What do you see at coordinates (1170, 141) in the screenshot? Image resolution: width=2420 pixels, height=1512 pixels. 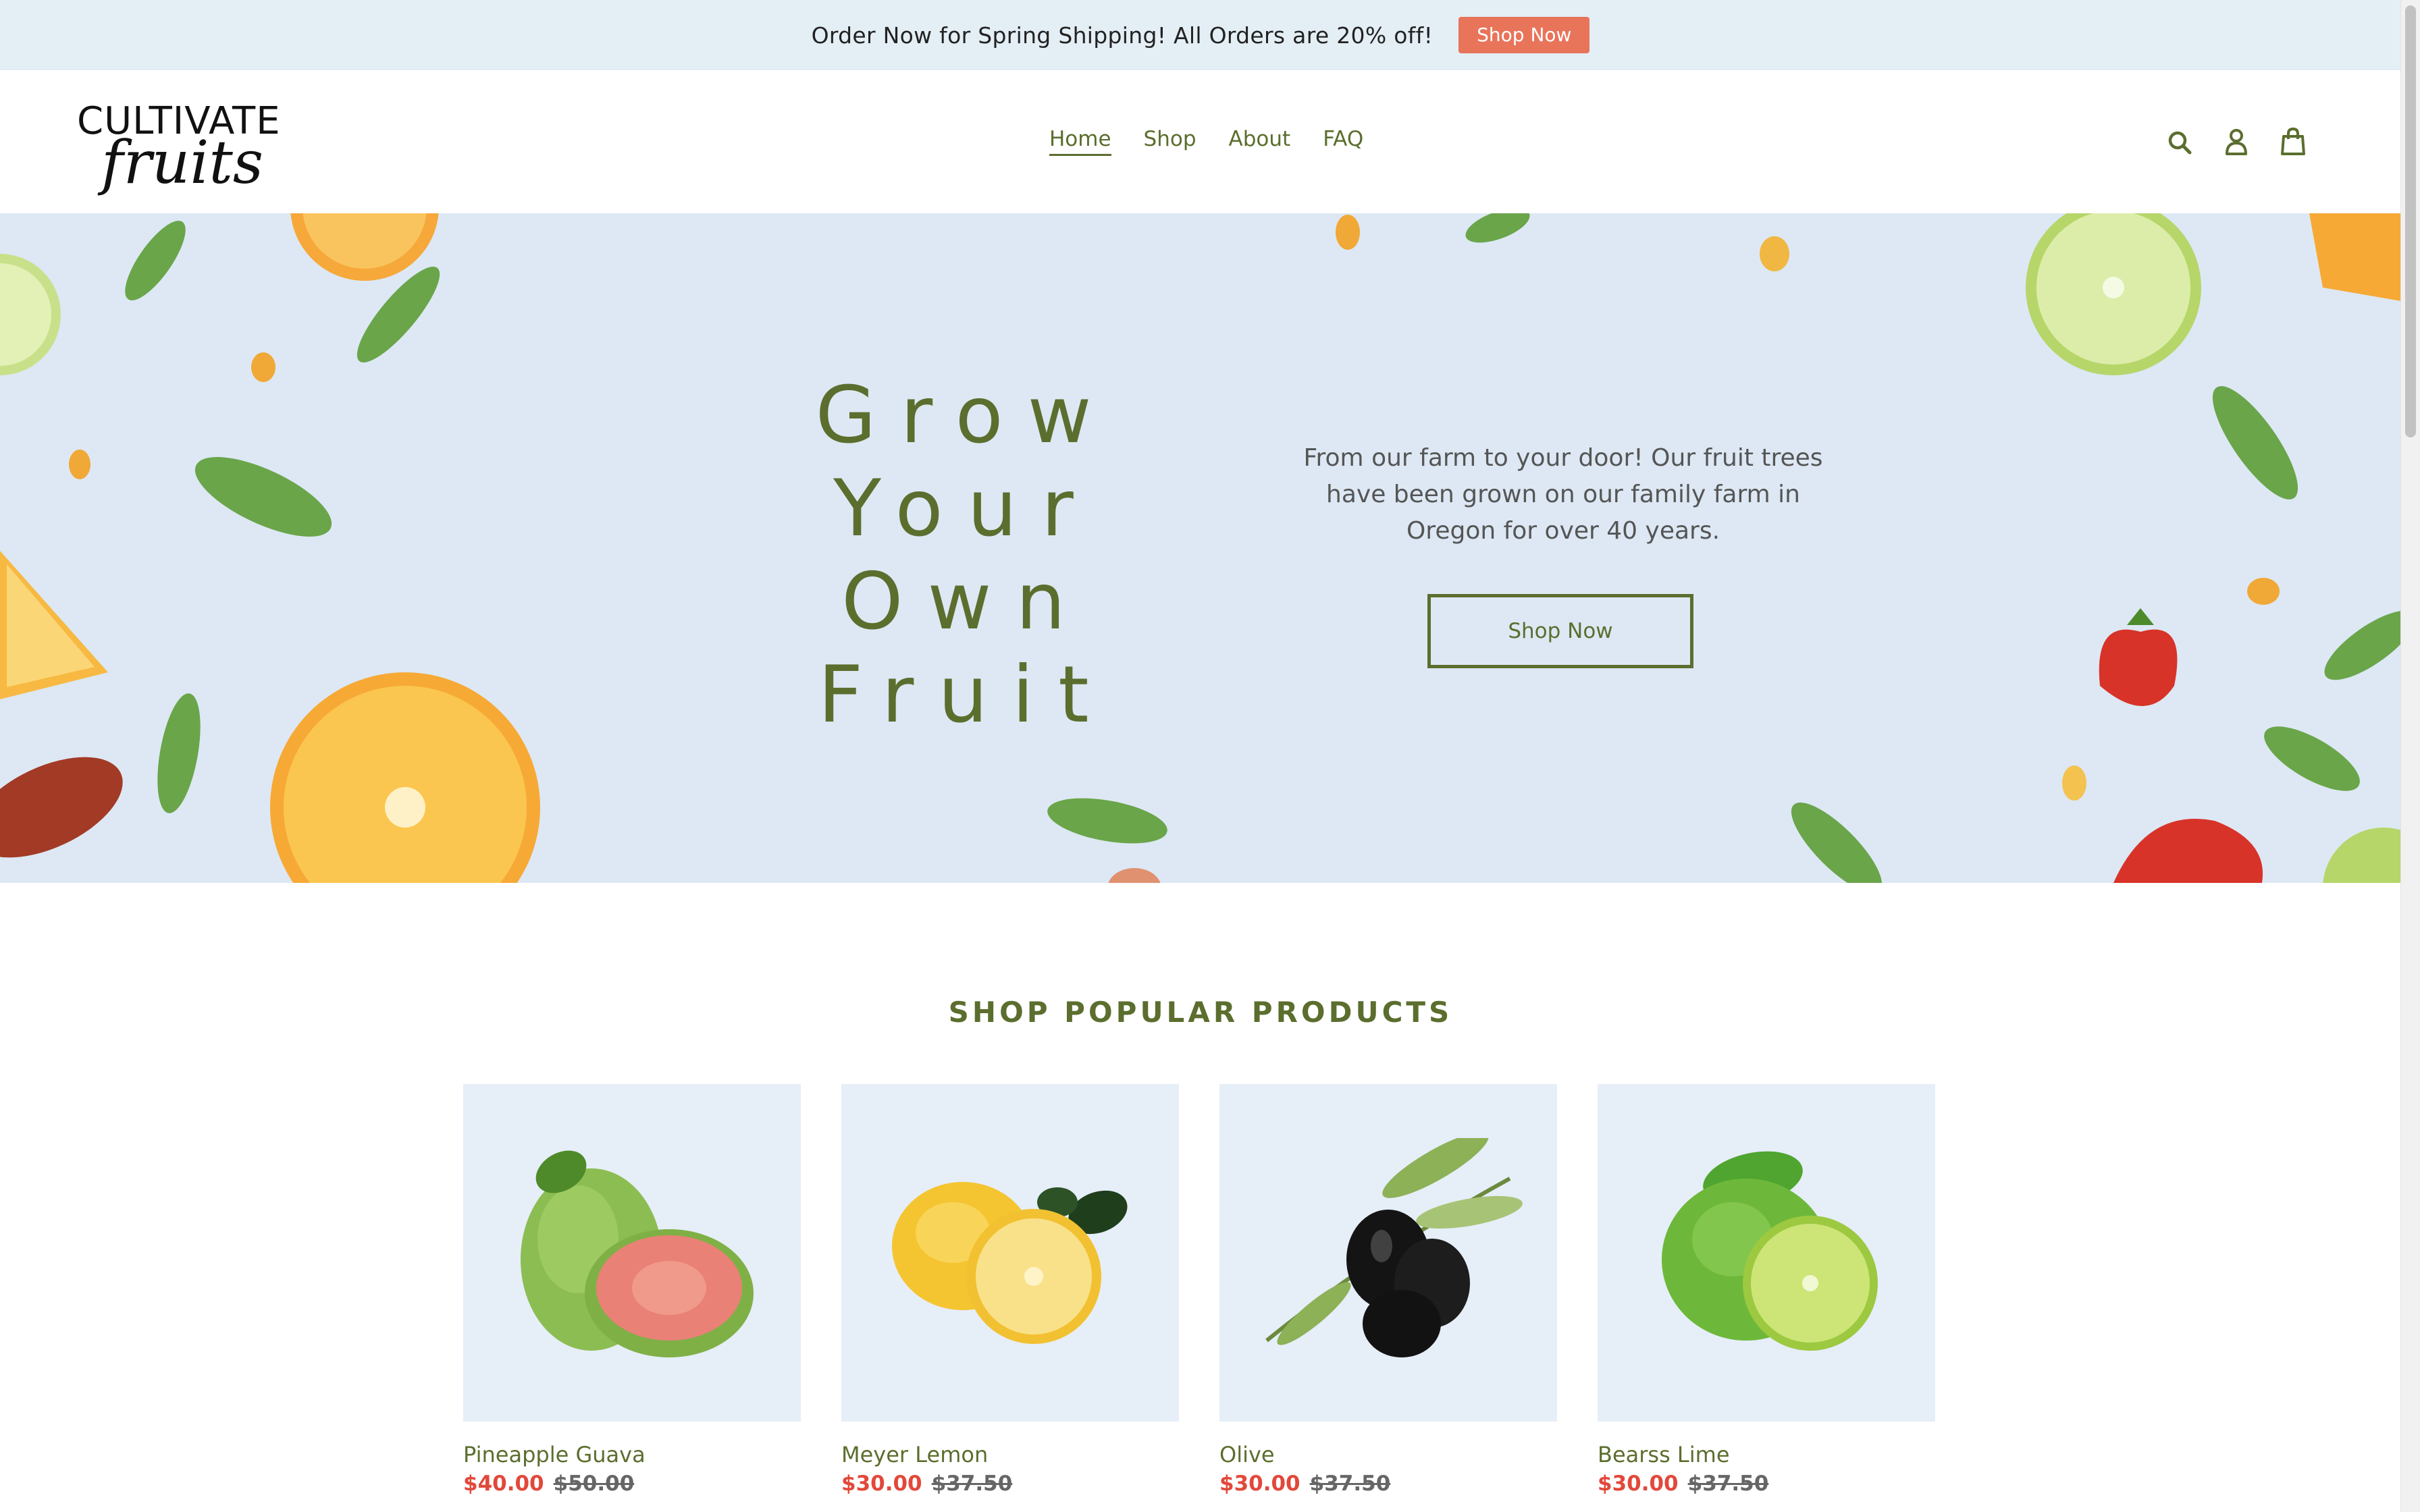 I see `nav-item-shop: Shop` at bounding box center [1170, 141].